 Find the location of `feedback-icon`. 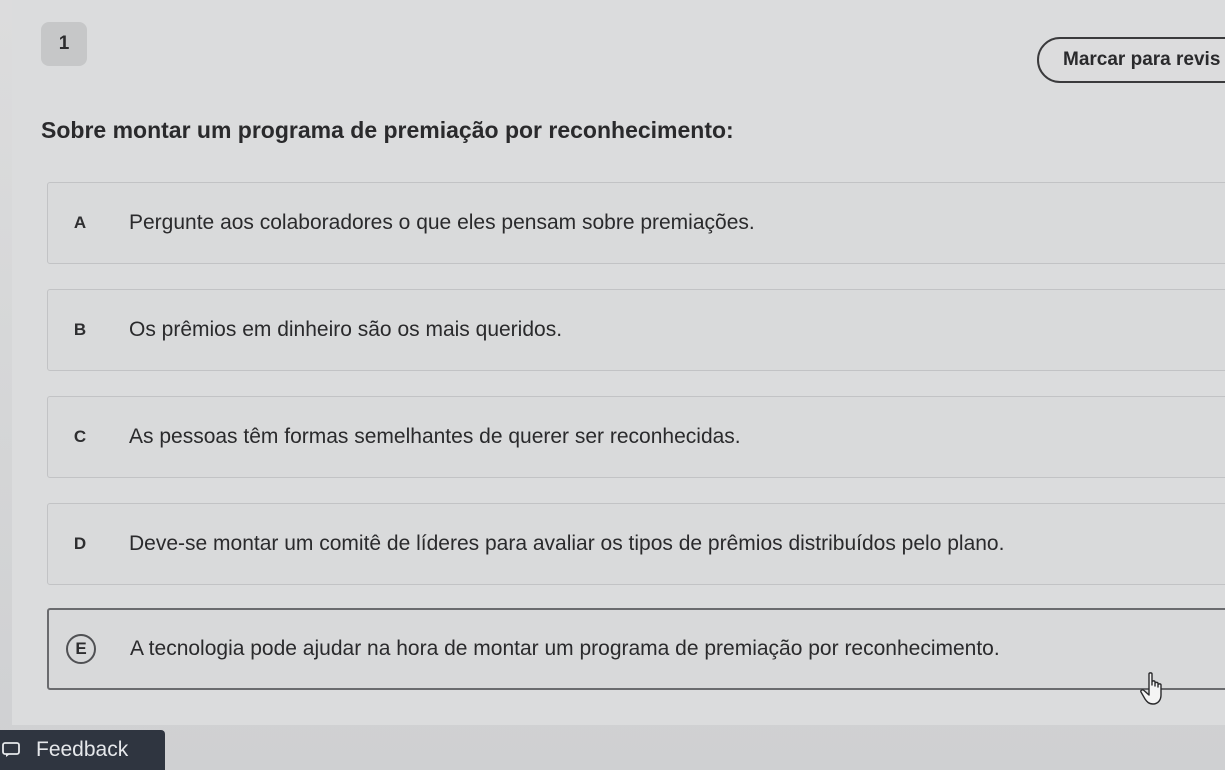

feedback-icon is located at coordinates (11, 749).